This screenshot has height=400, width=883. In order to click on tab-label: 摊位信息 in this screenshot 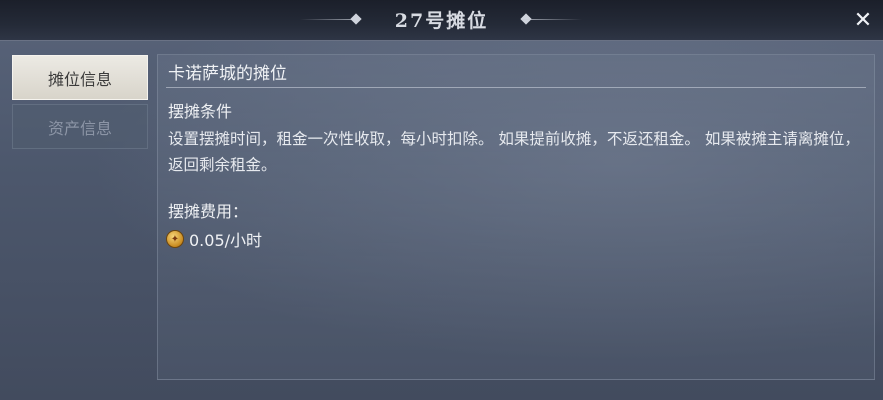, I will do `click(79, 79)`.